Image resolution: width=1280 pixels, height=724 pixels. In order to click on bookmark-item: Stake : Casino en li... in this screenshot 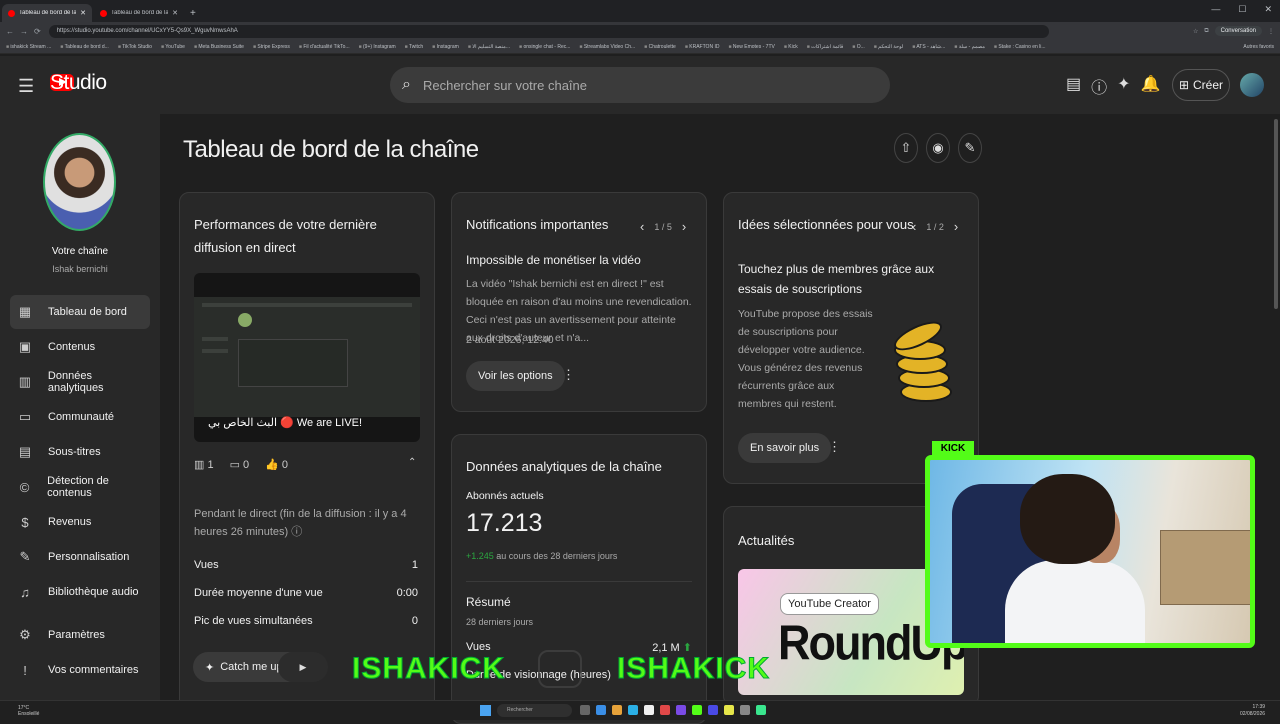, I will do `click(1019, 47)`.